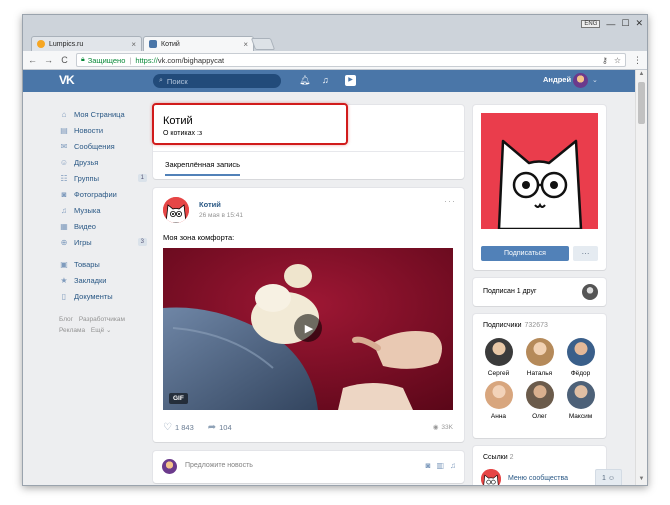 The height and width of the screenshot is (505, 670). What do you see at coordinates (641, 76) in the screenshot?
I see `scroll-up-arrow-icon: ▲` at bounding box center [641, 76].